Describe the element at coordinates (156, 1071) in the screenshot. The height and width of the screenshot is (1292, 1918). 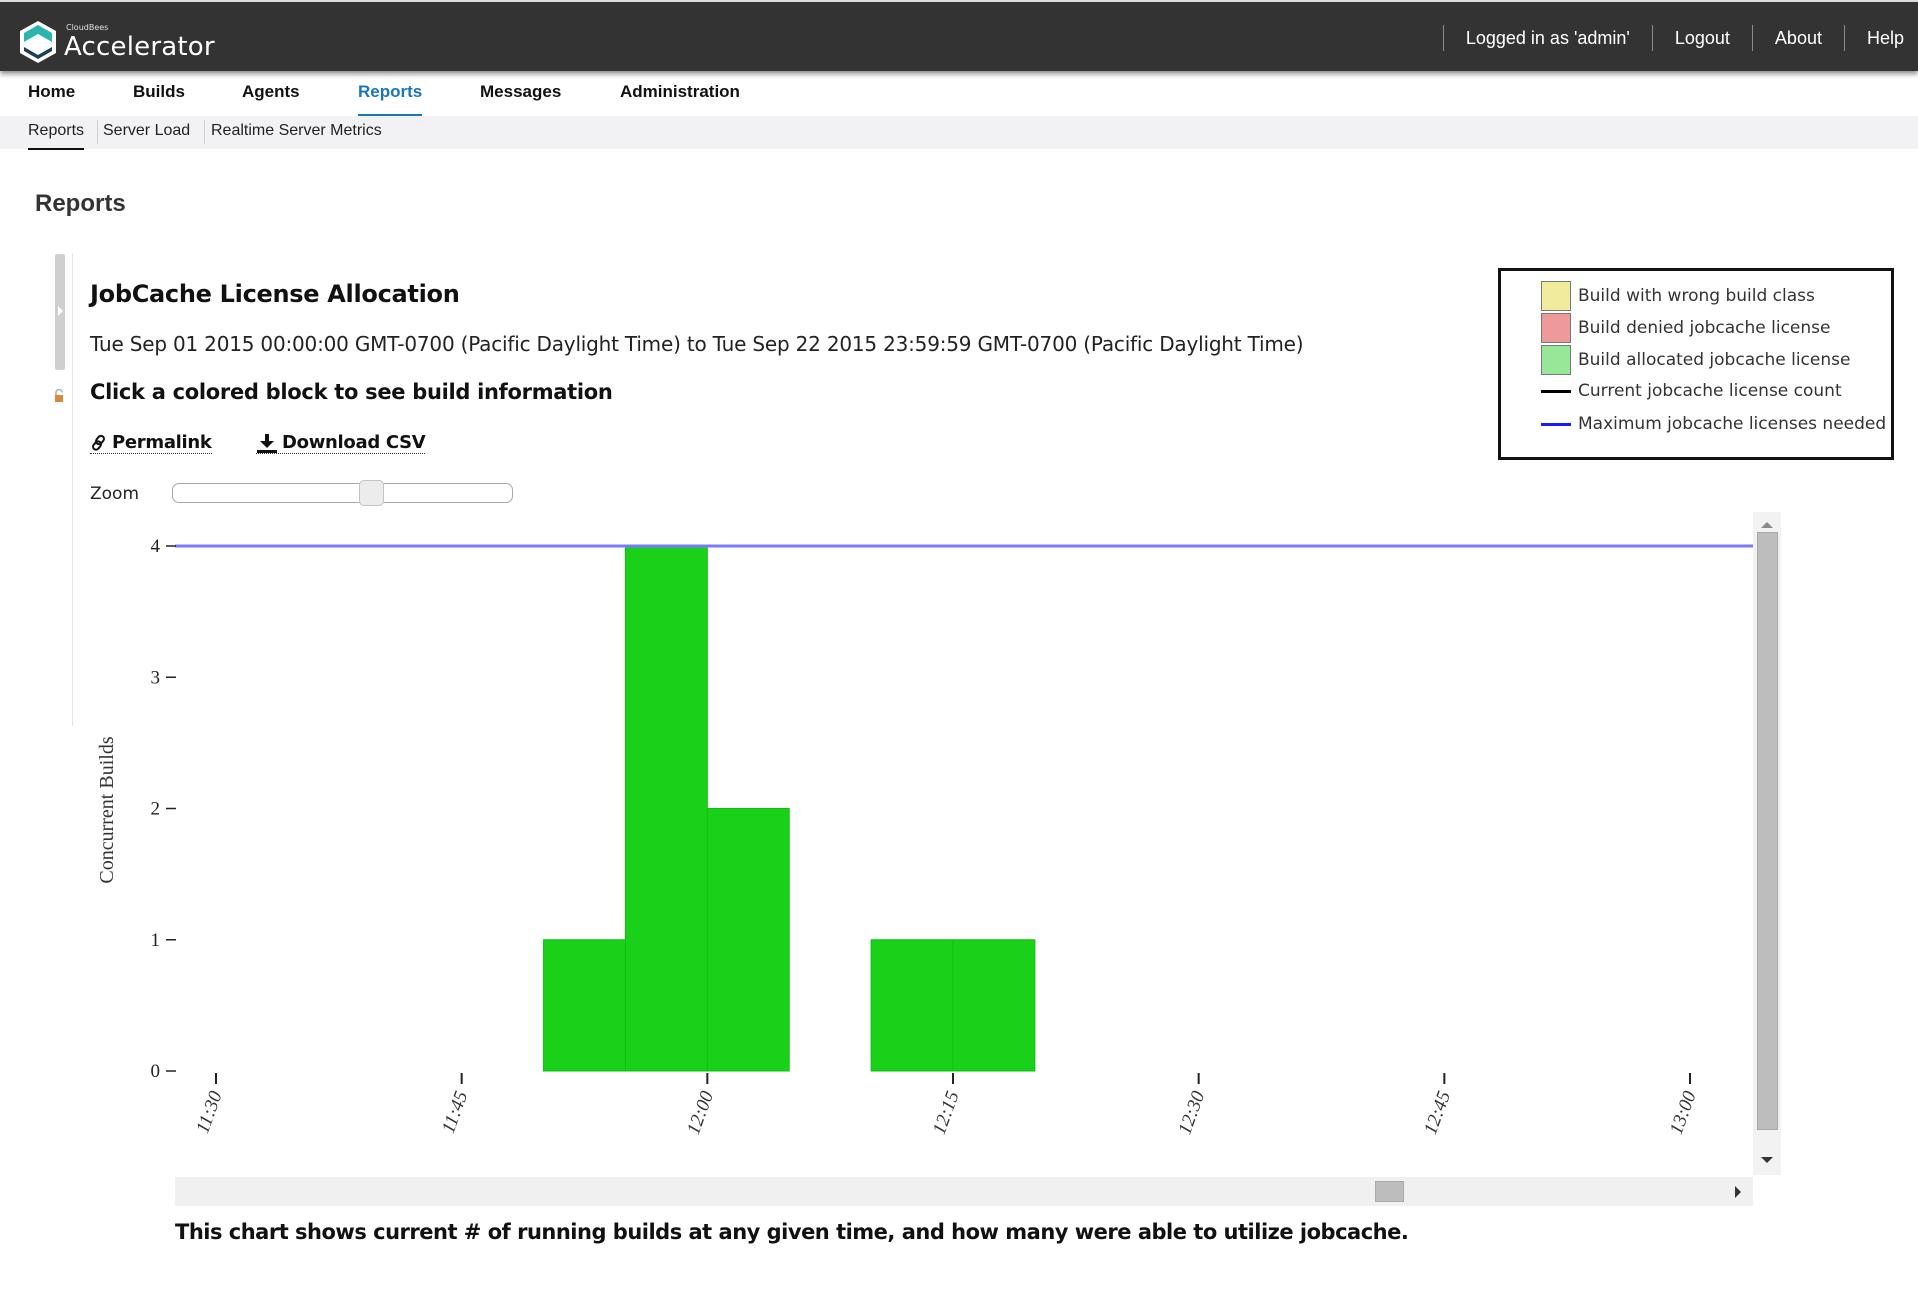
I see `y-tick-label: 0` at that location.